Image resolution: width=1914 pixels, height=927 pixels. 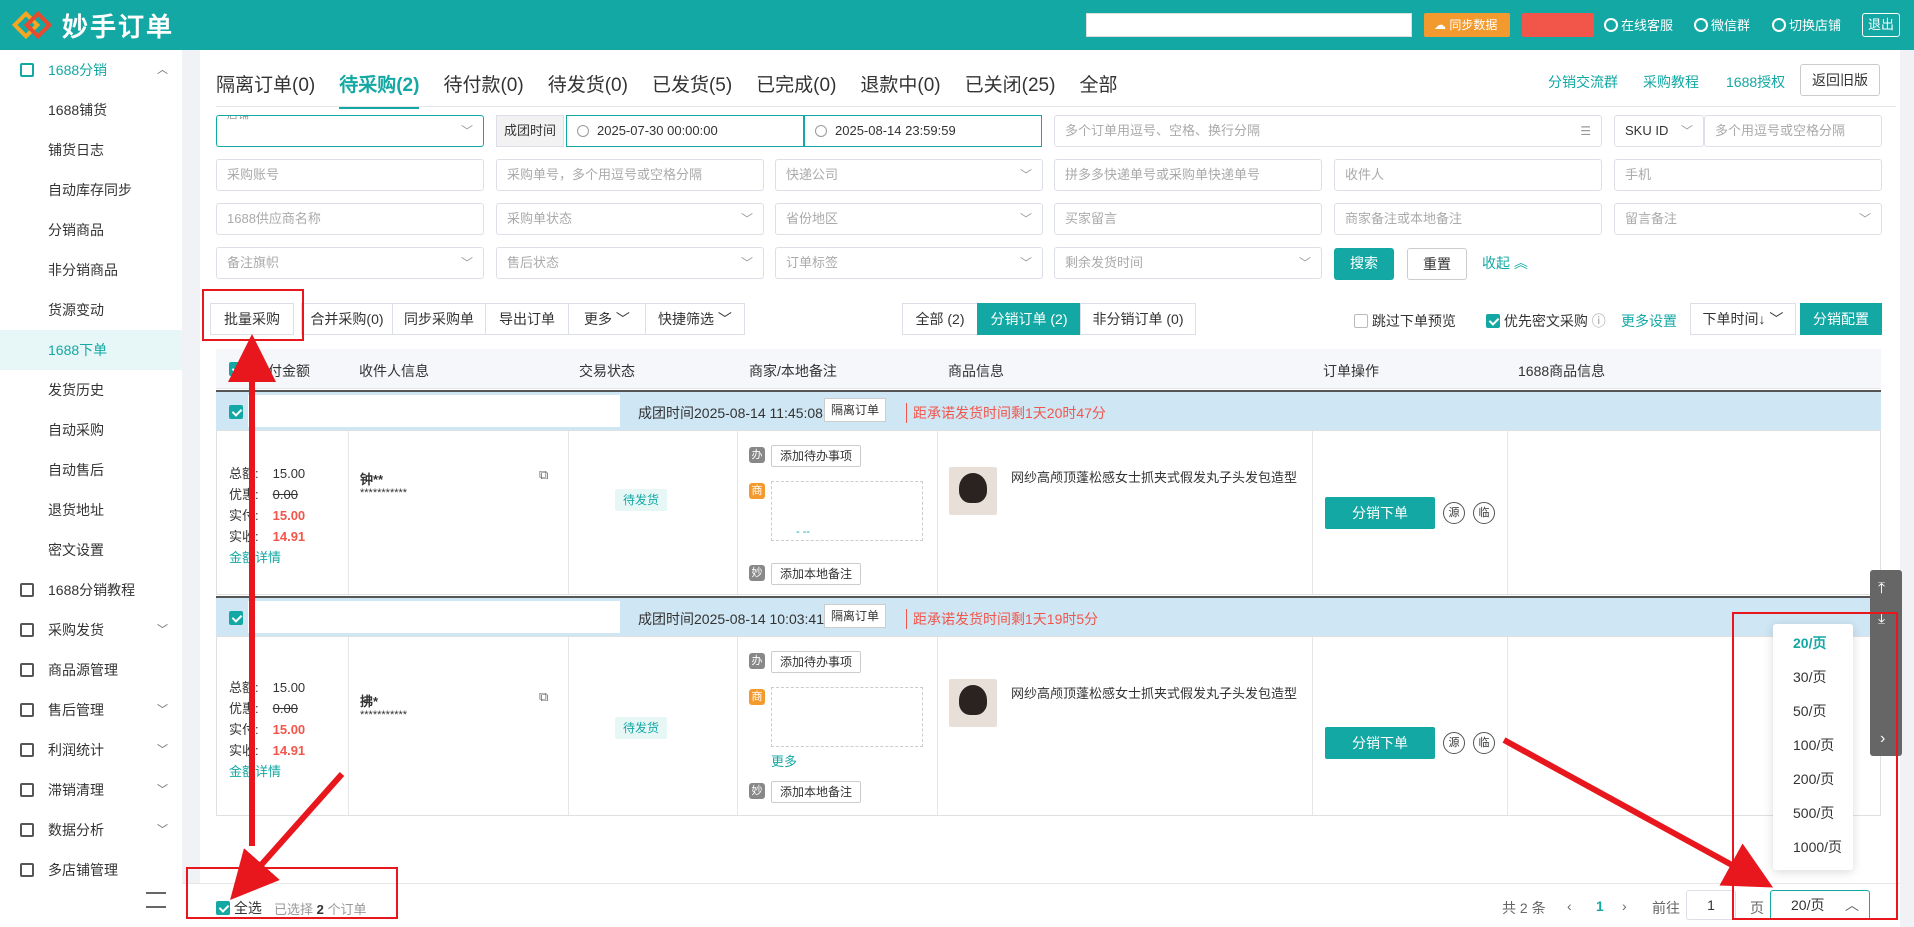 I want to click on aftersale-status-select: 售后状态 ﹀, so click(x=630, y=263).